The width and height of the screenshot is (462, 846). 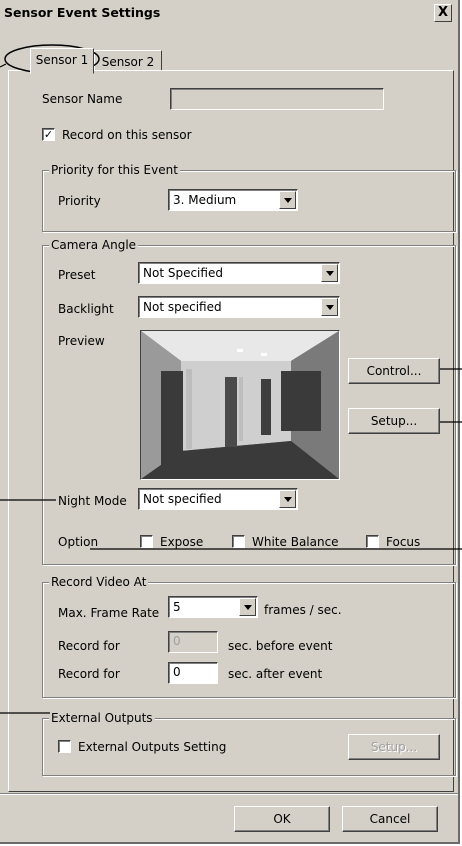 I want to click on external-outputs-legend: External Outputs, so click(x=102, y=718).